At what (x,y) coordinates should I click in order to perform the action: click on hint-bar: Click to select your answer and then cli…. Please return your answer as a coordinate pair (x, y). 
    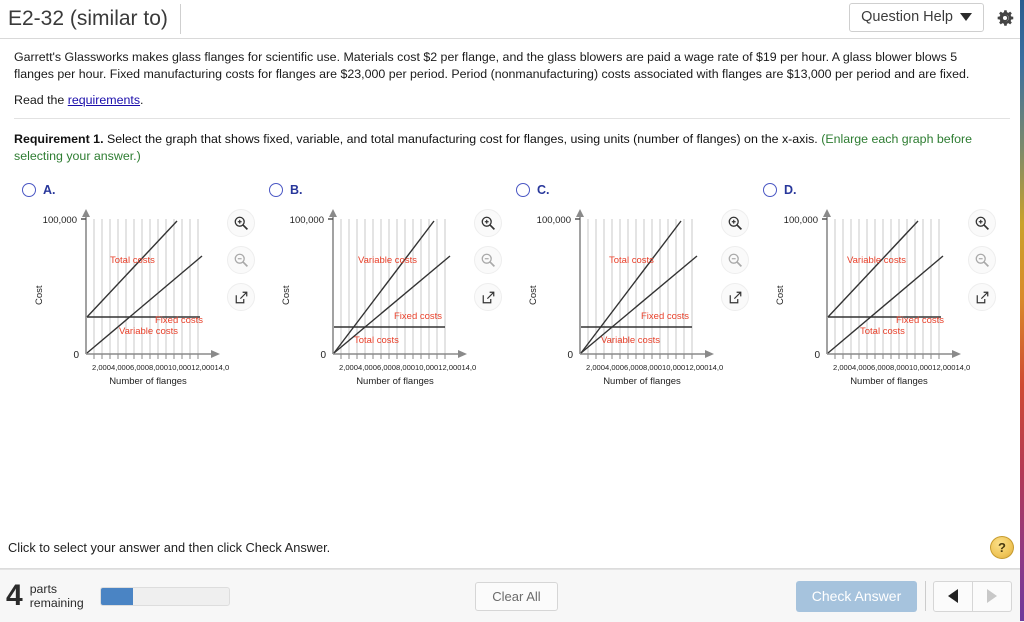
    Looking at the image, I should click on (512, 550).